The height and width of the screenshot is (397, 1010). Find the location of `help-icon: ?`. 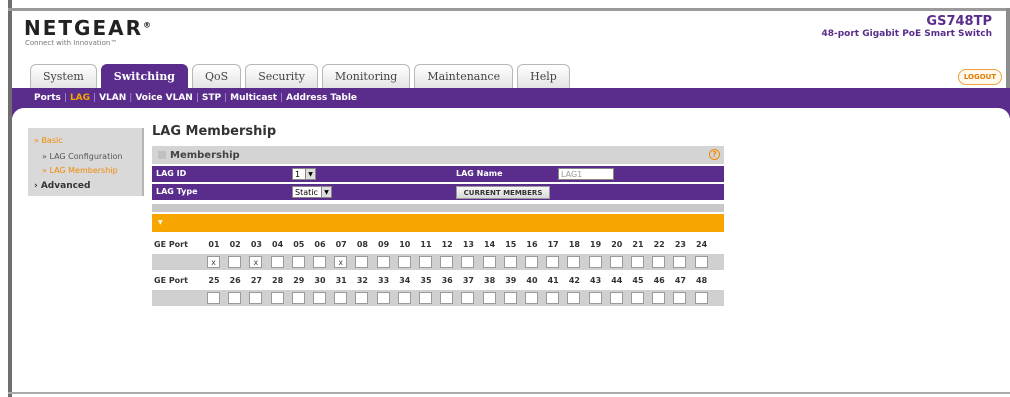

help-icon: ? is located at coordinates (714, 154).